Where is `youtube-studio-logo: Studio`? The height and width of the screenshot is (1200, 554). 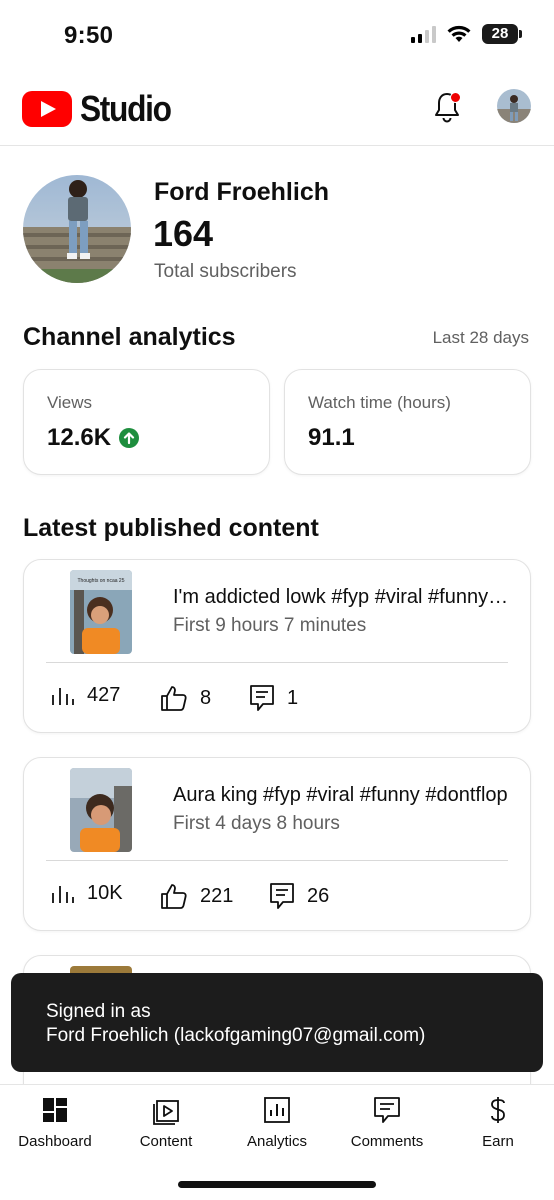 youtube-studio-logo: Studio is located at coordinates (102, 109).